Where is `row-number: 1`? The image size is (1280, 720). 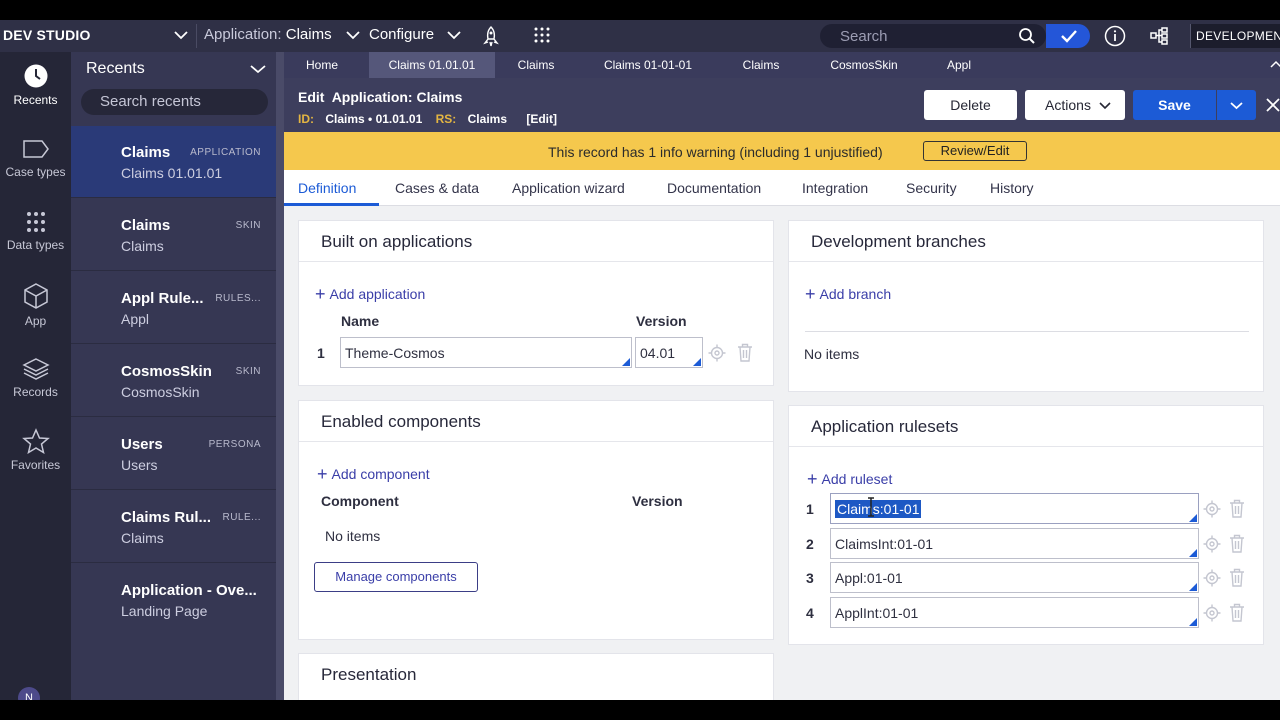
row-number: 1 is located at coordinates (321, 353).